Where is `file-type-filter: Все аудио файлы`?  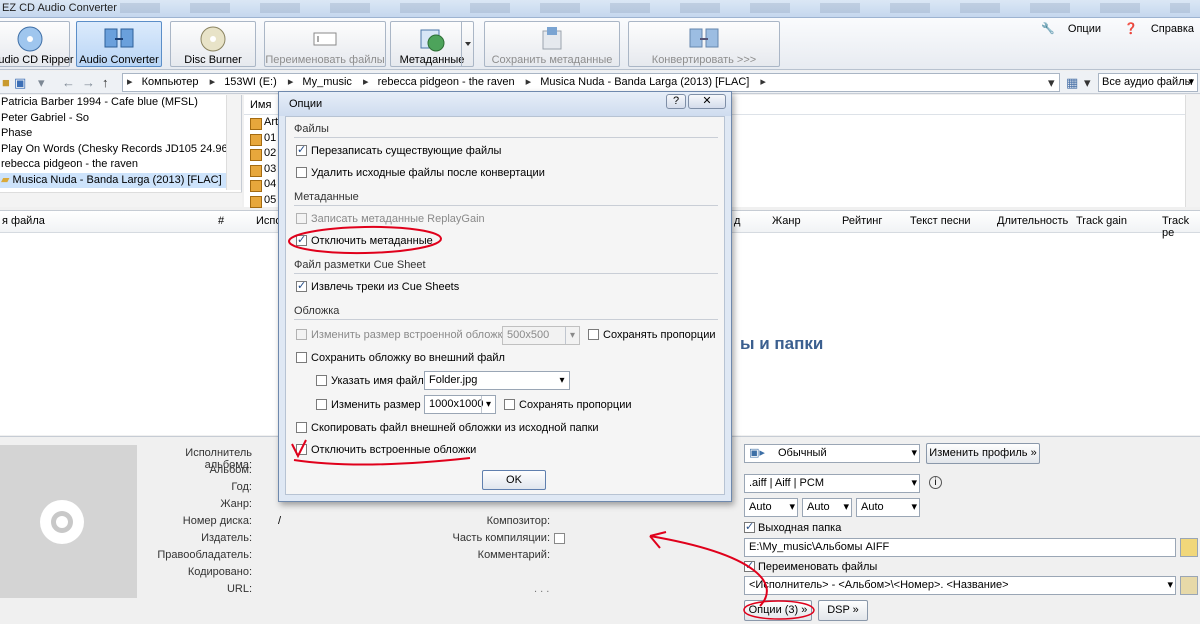 file-type-filter: Все аудио файлы is located at coordinates (1148, 82).